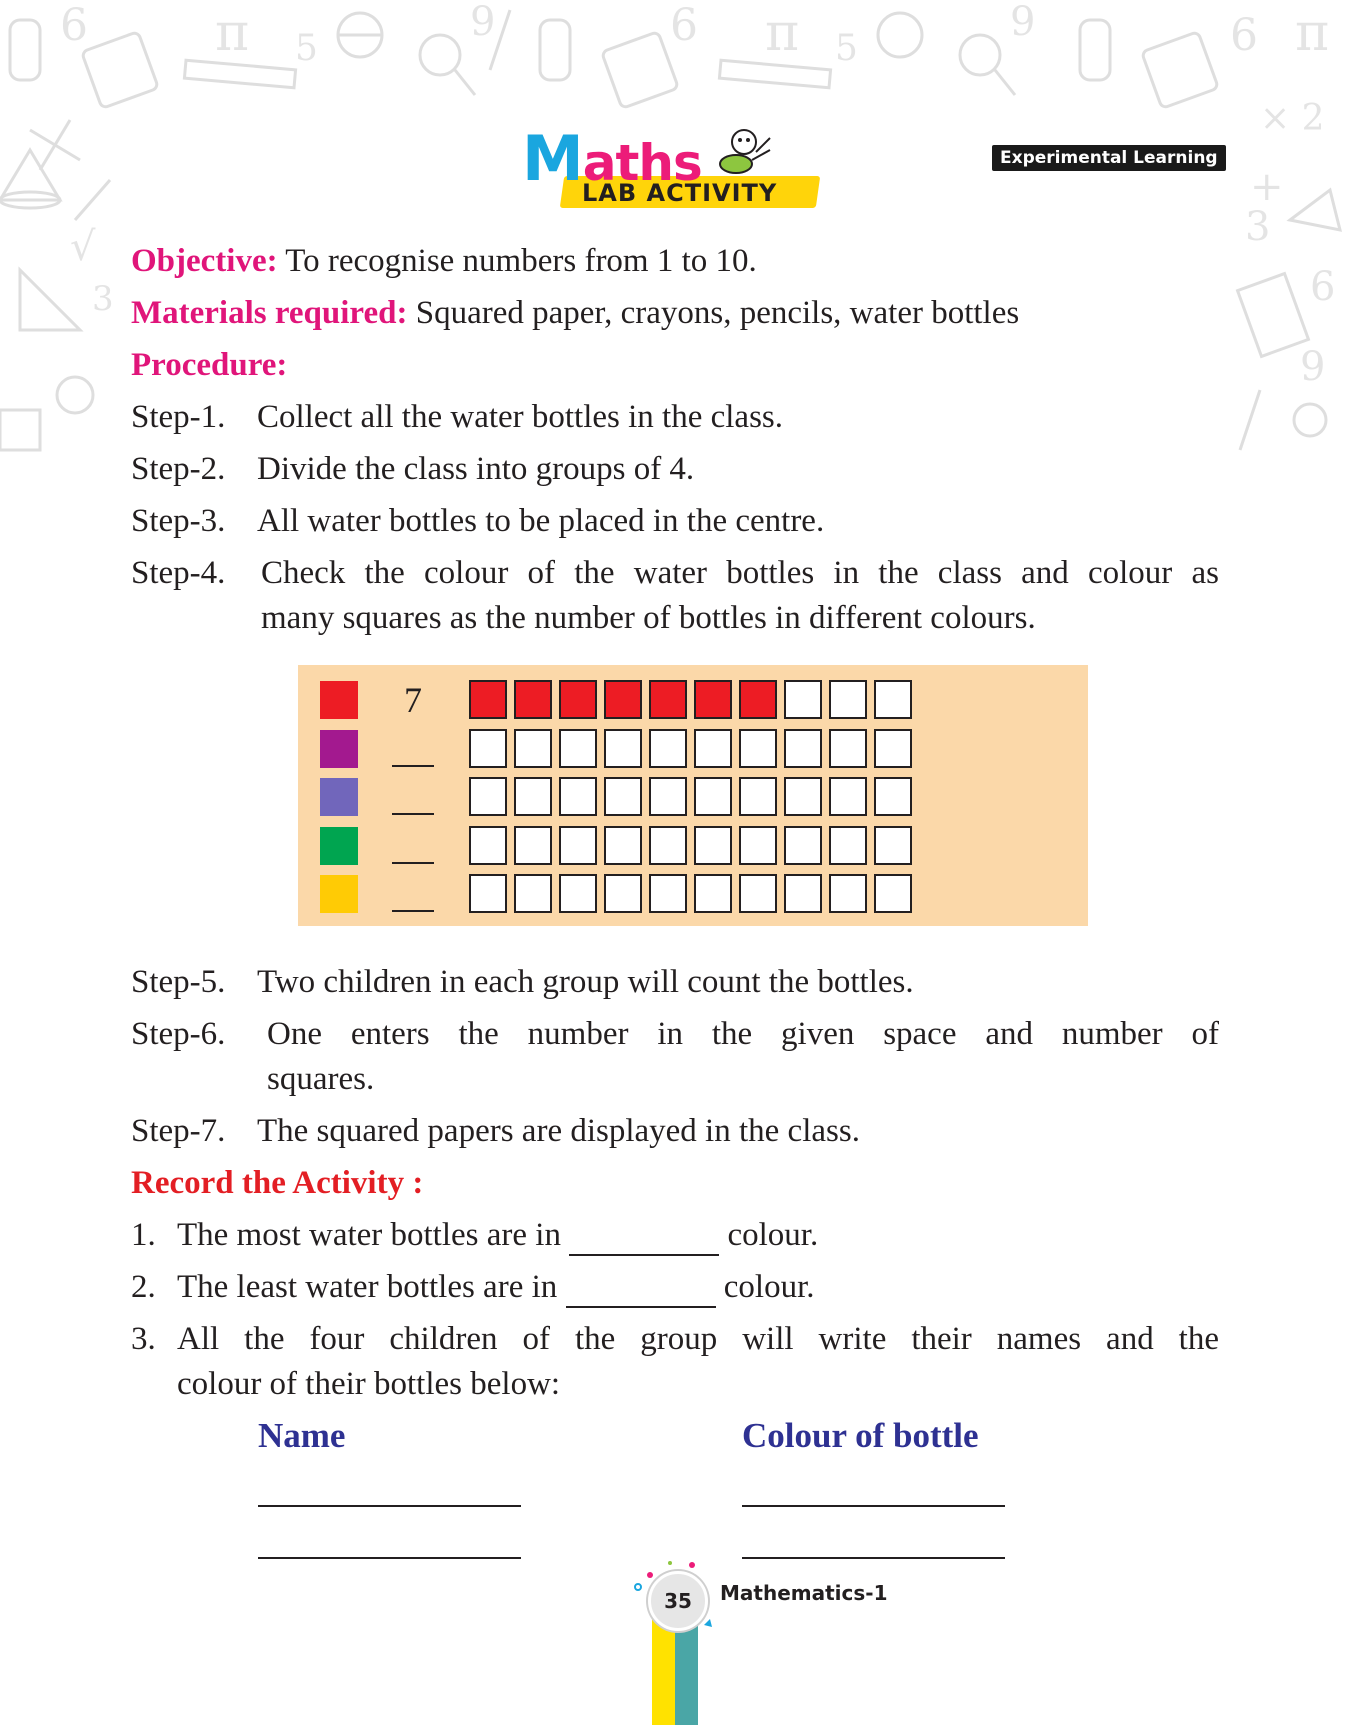 Image resolution: width=1350 pixels, height=1725 pixels. Describe the element at coordinates (1109, 158) in the screenshot. I see `experimental-learning-badge: Experimental Learning` at that location.